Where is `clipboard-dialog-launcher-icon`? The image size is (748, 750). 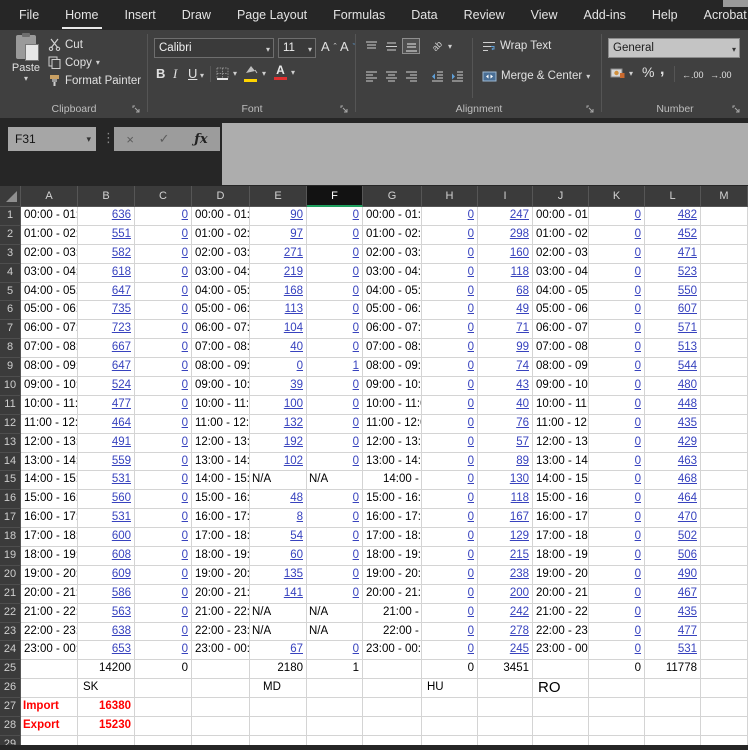
clipboard-dialog-launcher-icon is located at coordinates (136, 109).